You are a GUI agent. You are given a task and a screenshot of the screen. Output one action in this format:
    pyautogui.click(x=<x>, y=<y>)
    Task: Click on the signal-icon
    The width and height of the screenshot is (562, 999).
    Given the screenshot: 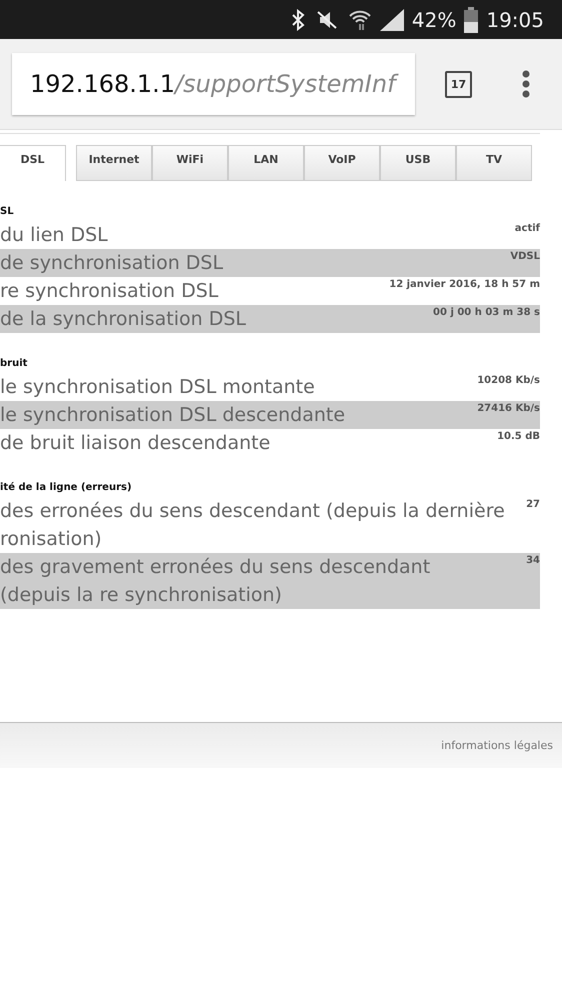 What is the action you would take?
    pyautogui.click(x=392, y=19)
    